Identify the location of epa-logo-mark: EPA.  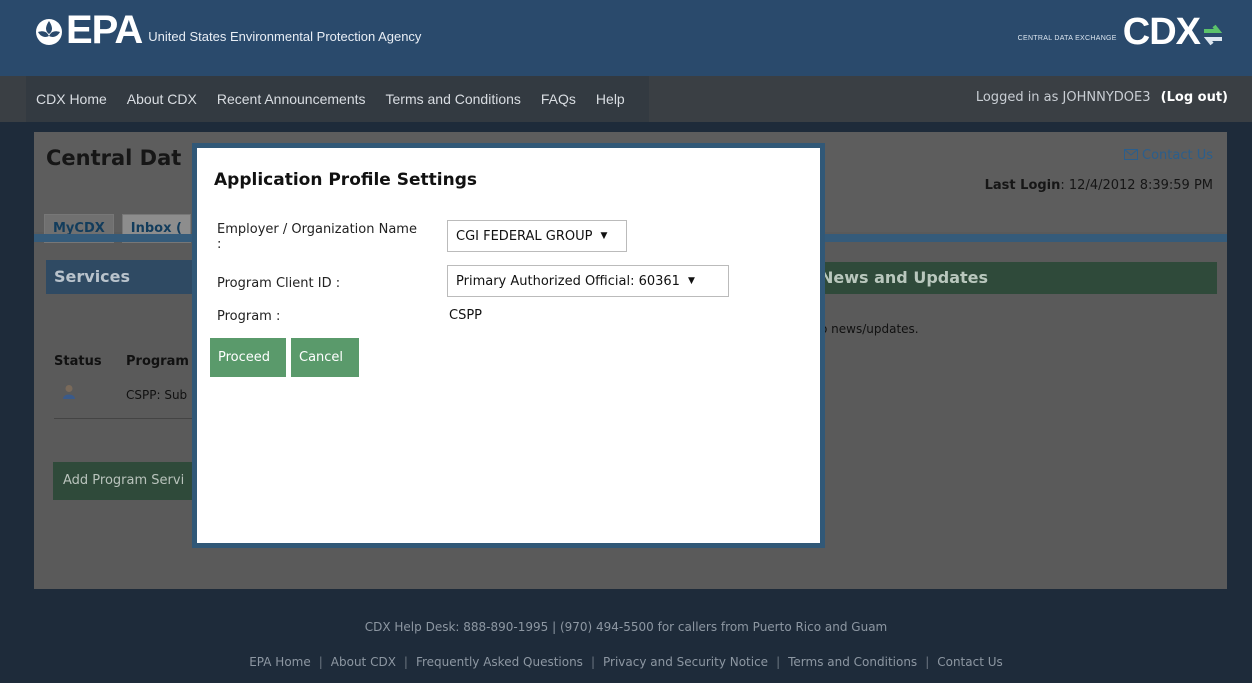
(88, 30).